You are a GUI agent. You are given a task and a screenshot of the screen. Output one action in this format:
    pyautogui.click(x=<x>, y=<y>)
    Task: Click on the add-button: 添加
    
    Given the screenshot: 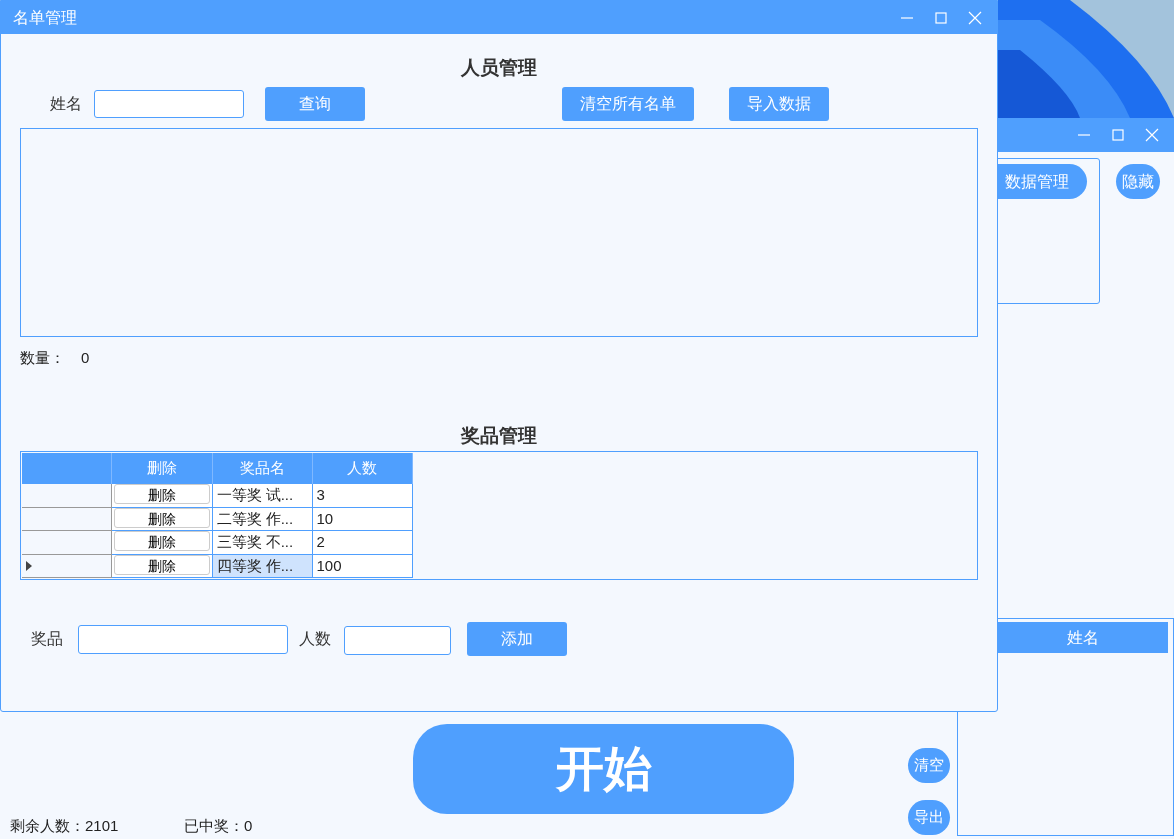 What is the action you would take?
    pyautogui.click(x=517, y=639)
    